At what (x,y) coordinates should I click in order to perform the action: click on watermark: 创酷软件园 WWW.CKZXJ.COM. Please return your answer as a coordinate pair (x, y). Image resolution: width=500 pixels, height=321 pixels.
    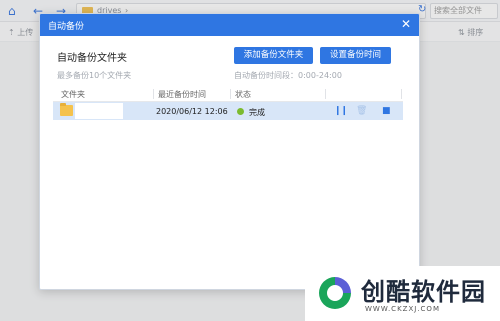
    Looking at the image, I should click on (402, 293).